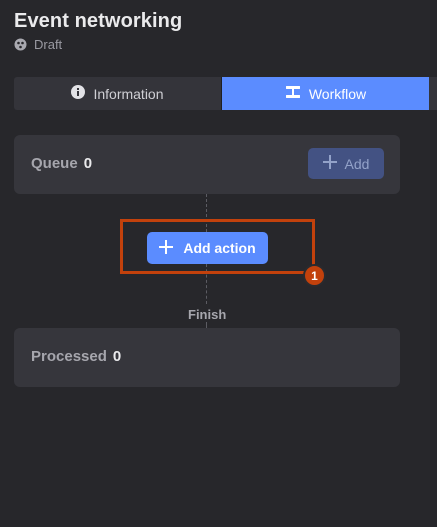 This screenshot has height=527, width=437. I want to click on annotation-badge: 1, so click(314, 275).